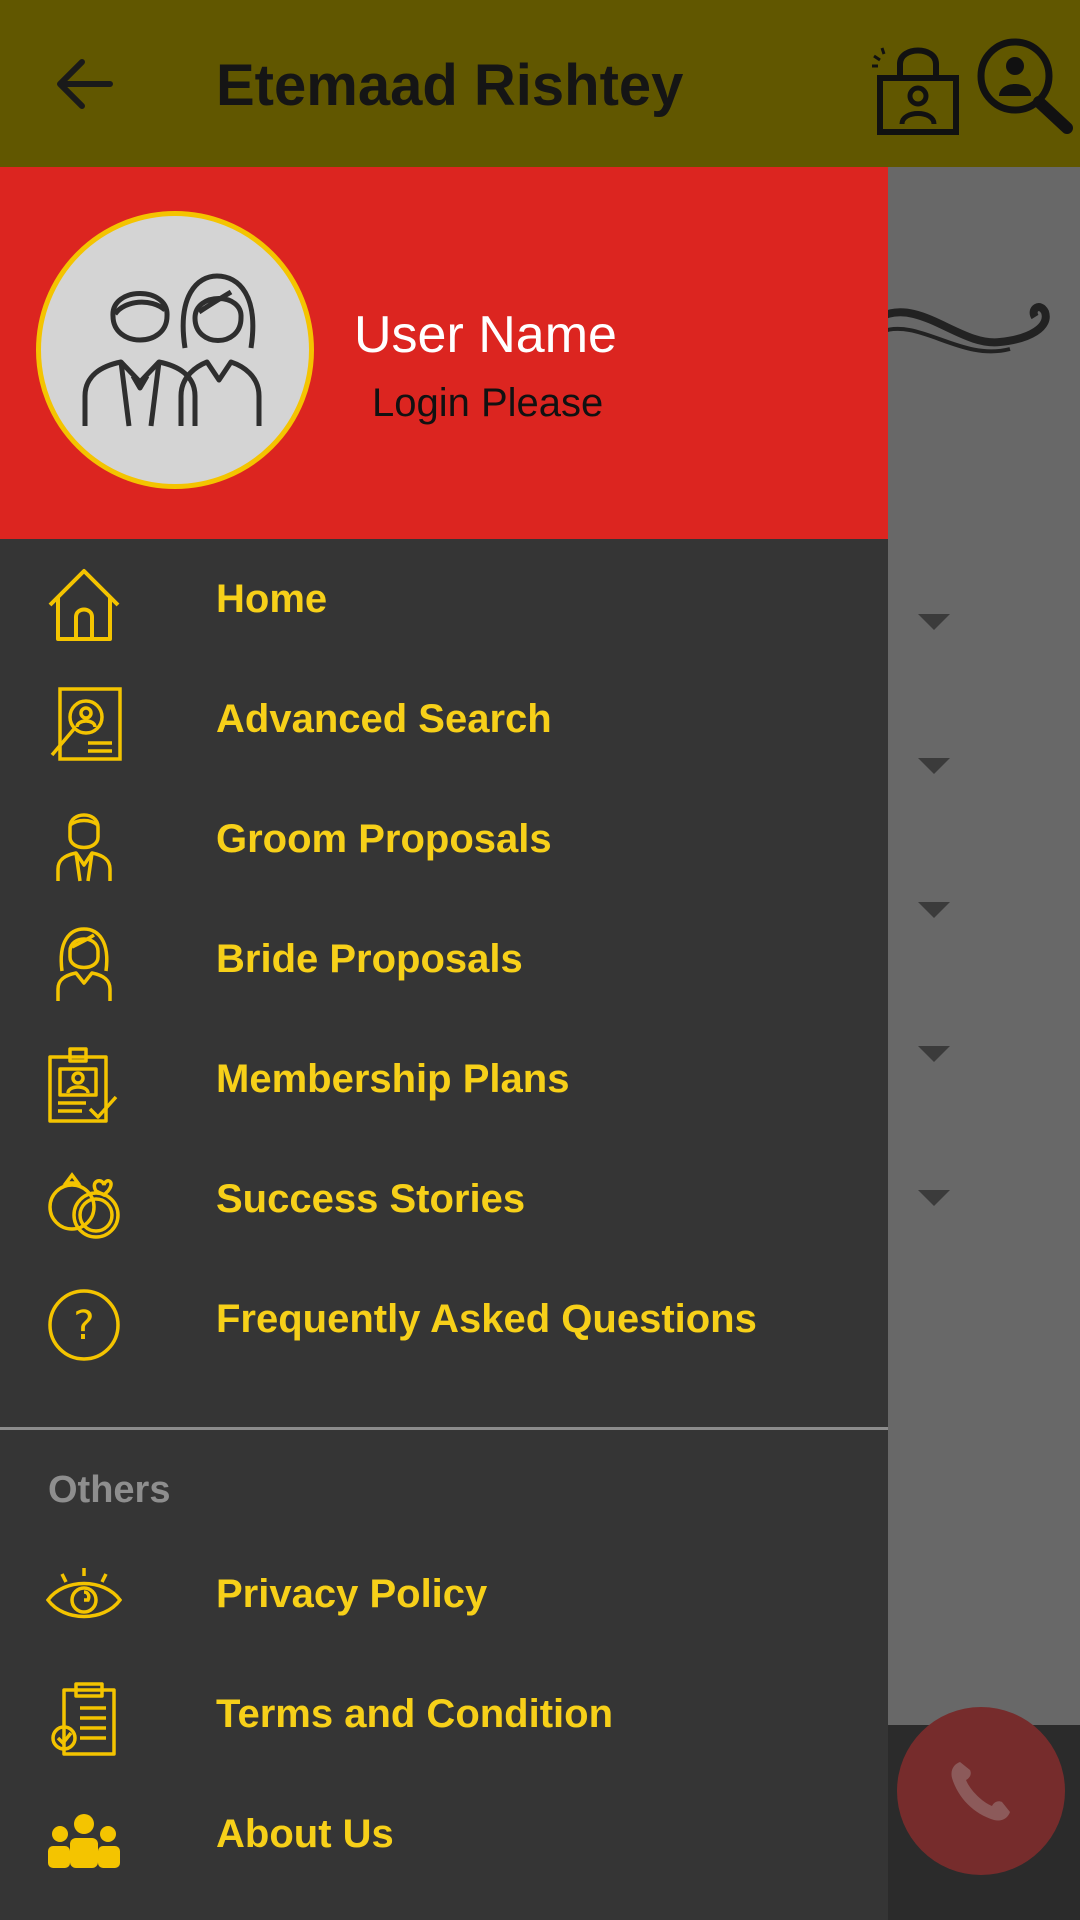 The height and width of the screenshot is (1920, 1080). What do you see at coordinates (1025, 86) in the screenshot?
I see `user-search-icon` at bounding box center [1025, 86].